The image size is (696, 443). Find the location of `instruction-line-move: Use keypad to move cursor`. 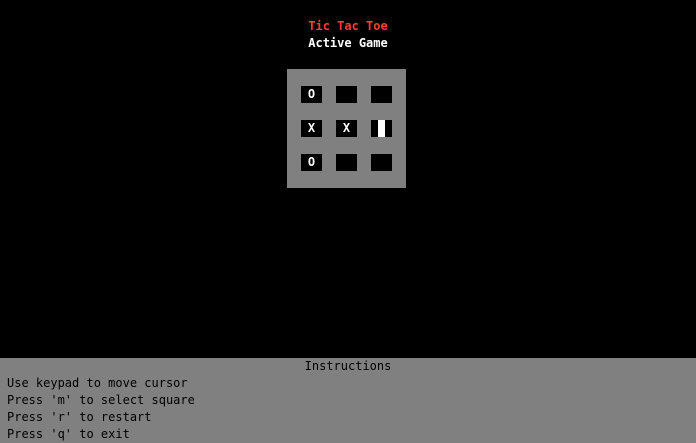

instruction-line-move: Use keypad to move cursor is located at coordinates (97, 383).